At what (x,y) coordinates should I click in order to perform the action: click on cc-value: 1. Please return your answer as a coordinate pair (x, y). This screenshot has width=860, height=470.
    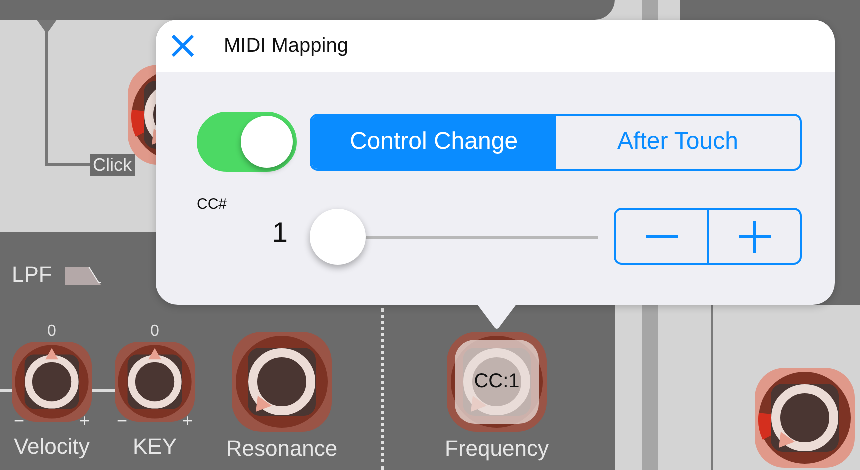
    Looking at the image, I should click on (280, 233).